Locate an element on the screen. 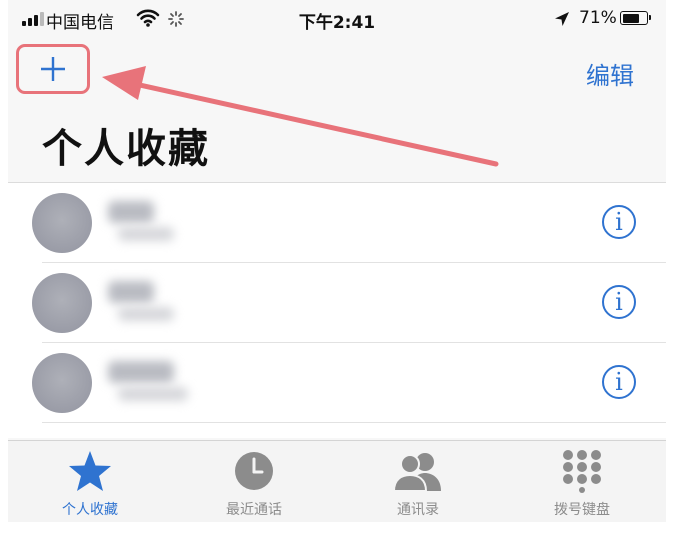 This screenshot has width=683, height=536. location-arrow-icon is located at coordinates (562, 19).